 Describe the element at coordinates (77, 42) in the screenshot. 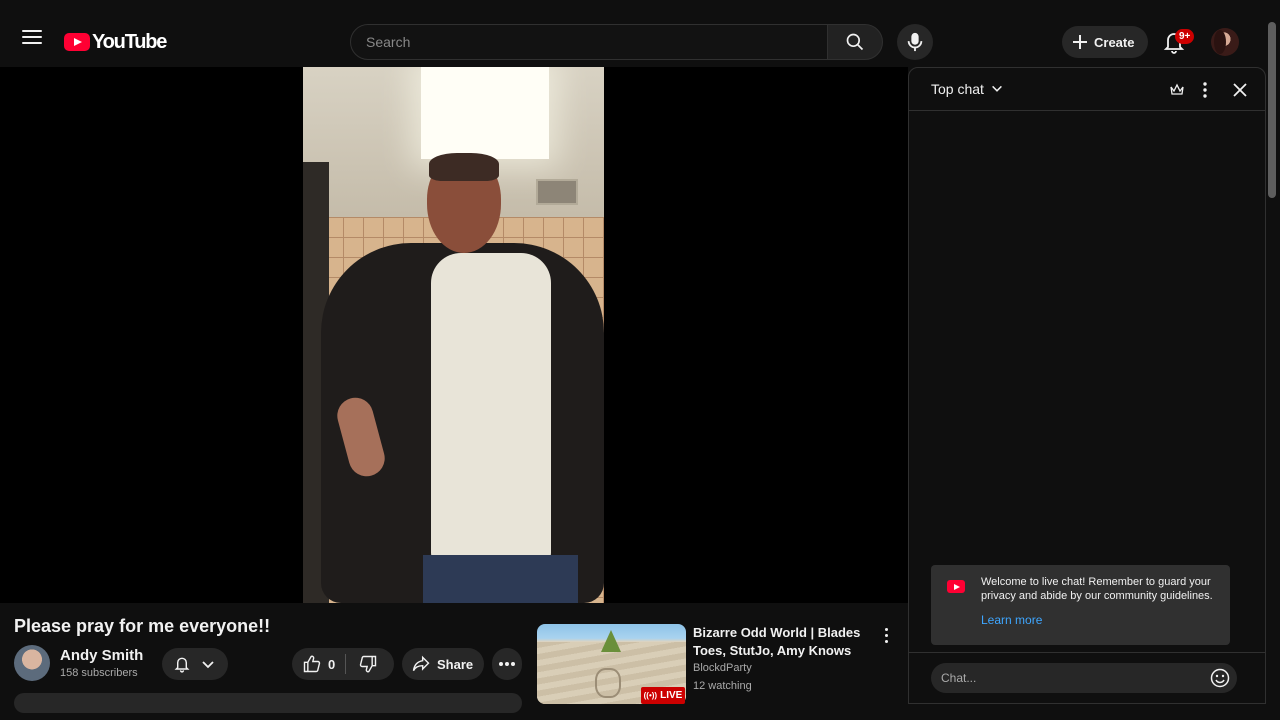

I see `youtube-play-icon` at that location.